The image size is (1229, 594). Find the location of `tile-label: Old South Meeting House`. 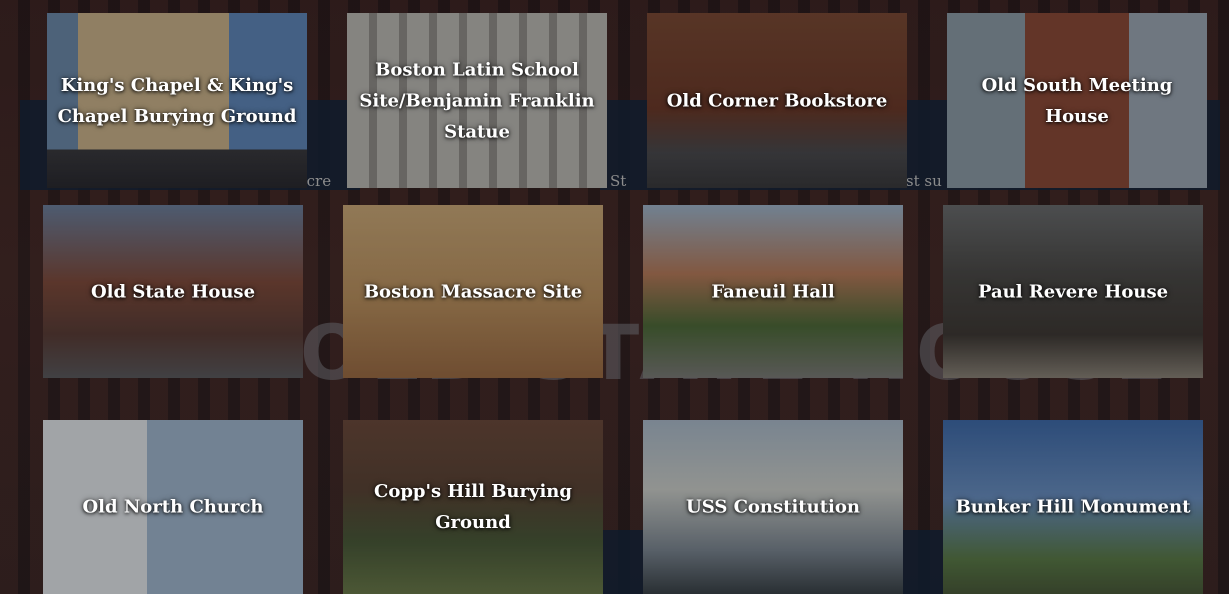

tile-label: Old South Meeting House is located at coordinates (1077, 100).